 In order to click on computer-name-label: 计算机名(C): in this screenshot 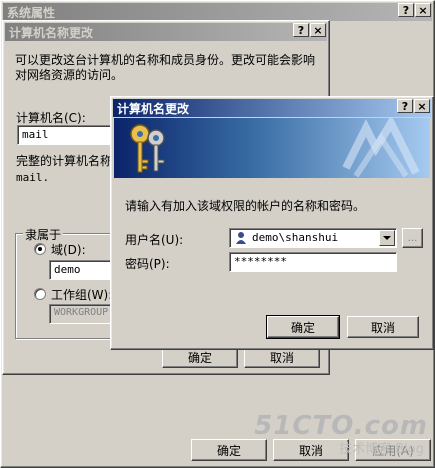, I will do `click(51, 118)`.